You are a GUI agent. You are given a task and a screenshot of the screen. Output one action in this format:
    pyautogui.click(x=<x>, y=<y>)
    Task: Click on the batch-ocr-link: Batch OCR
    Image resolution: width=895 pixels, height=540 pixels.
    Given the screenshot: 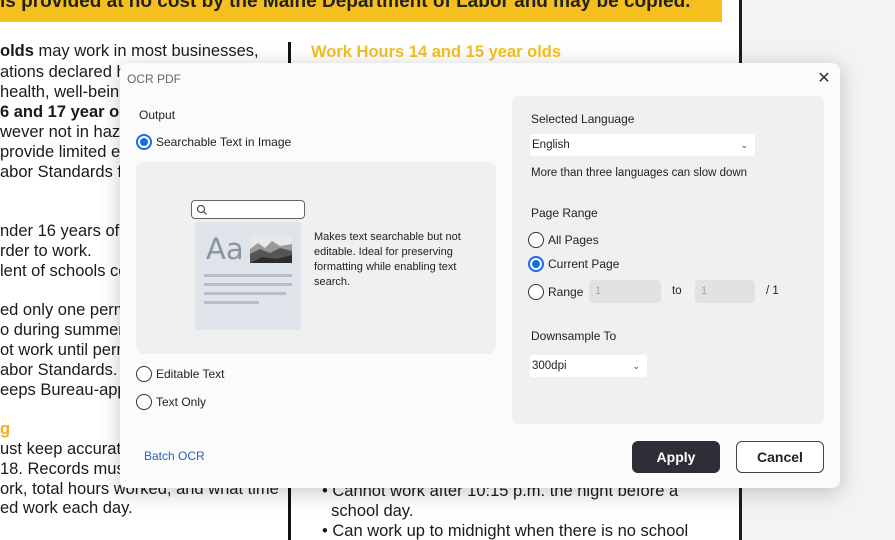 What is the action you would take?
    pyautogui.click(x=174, y=456)
    